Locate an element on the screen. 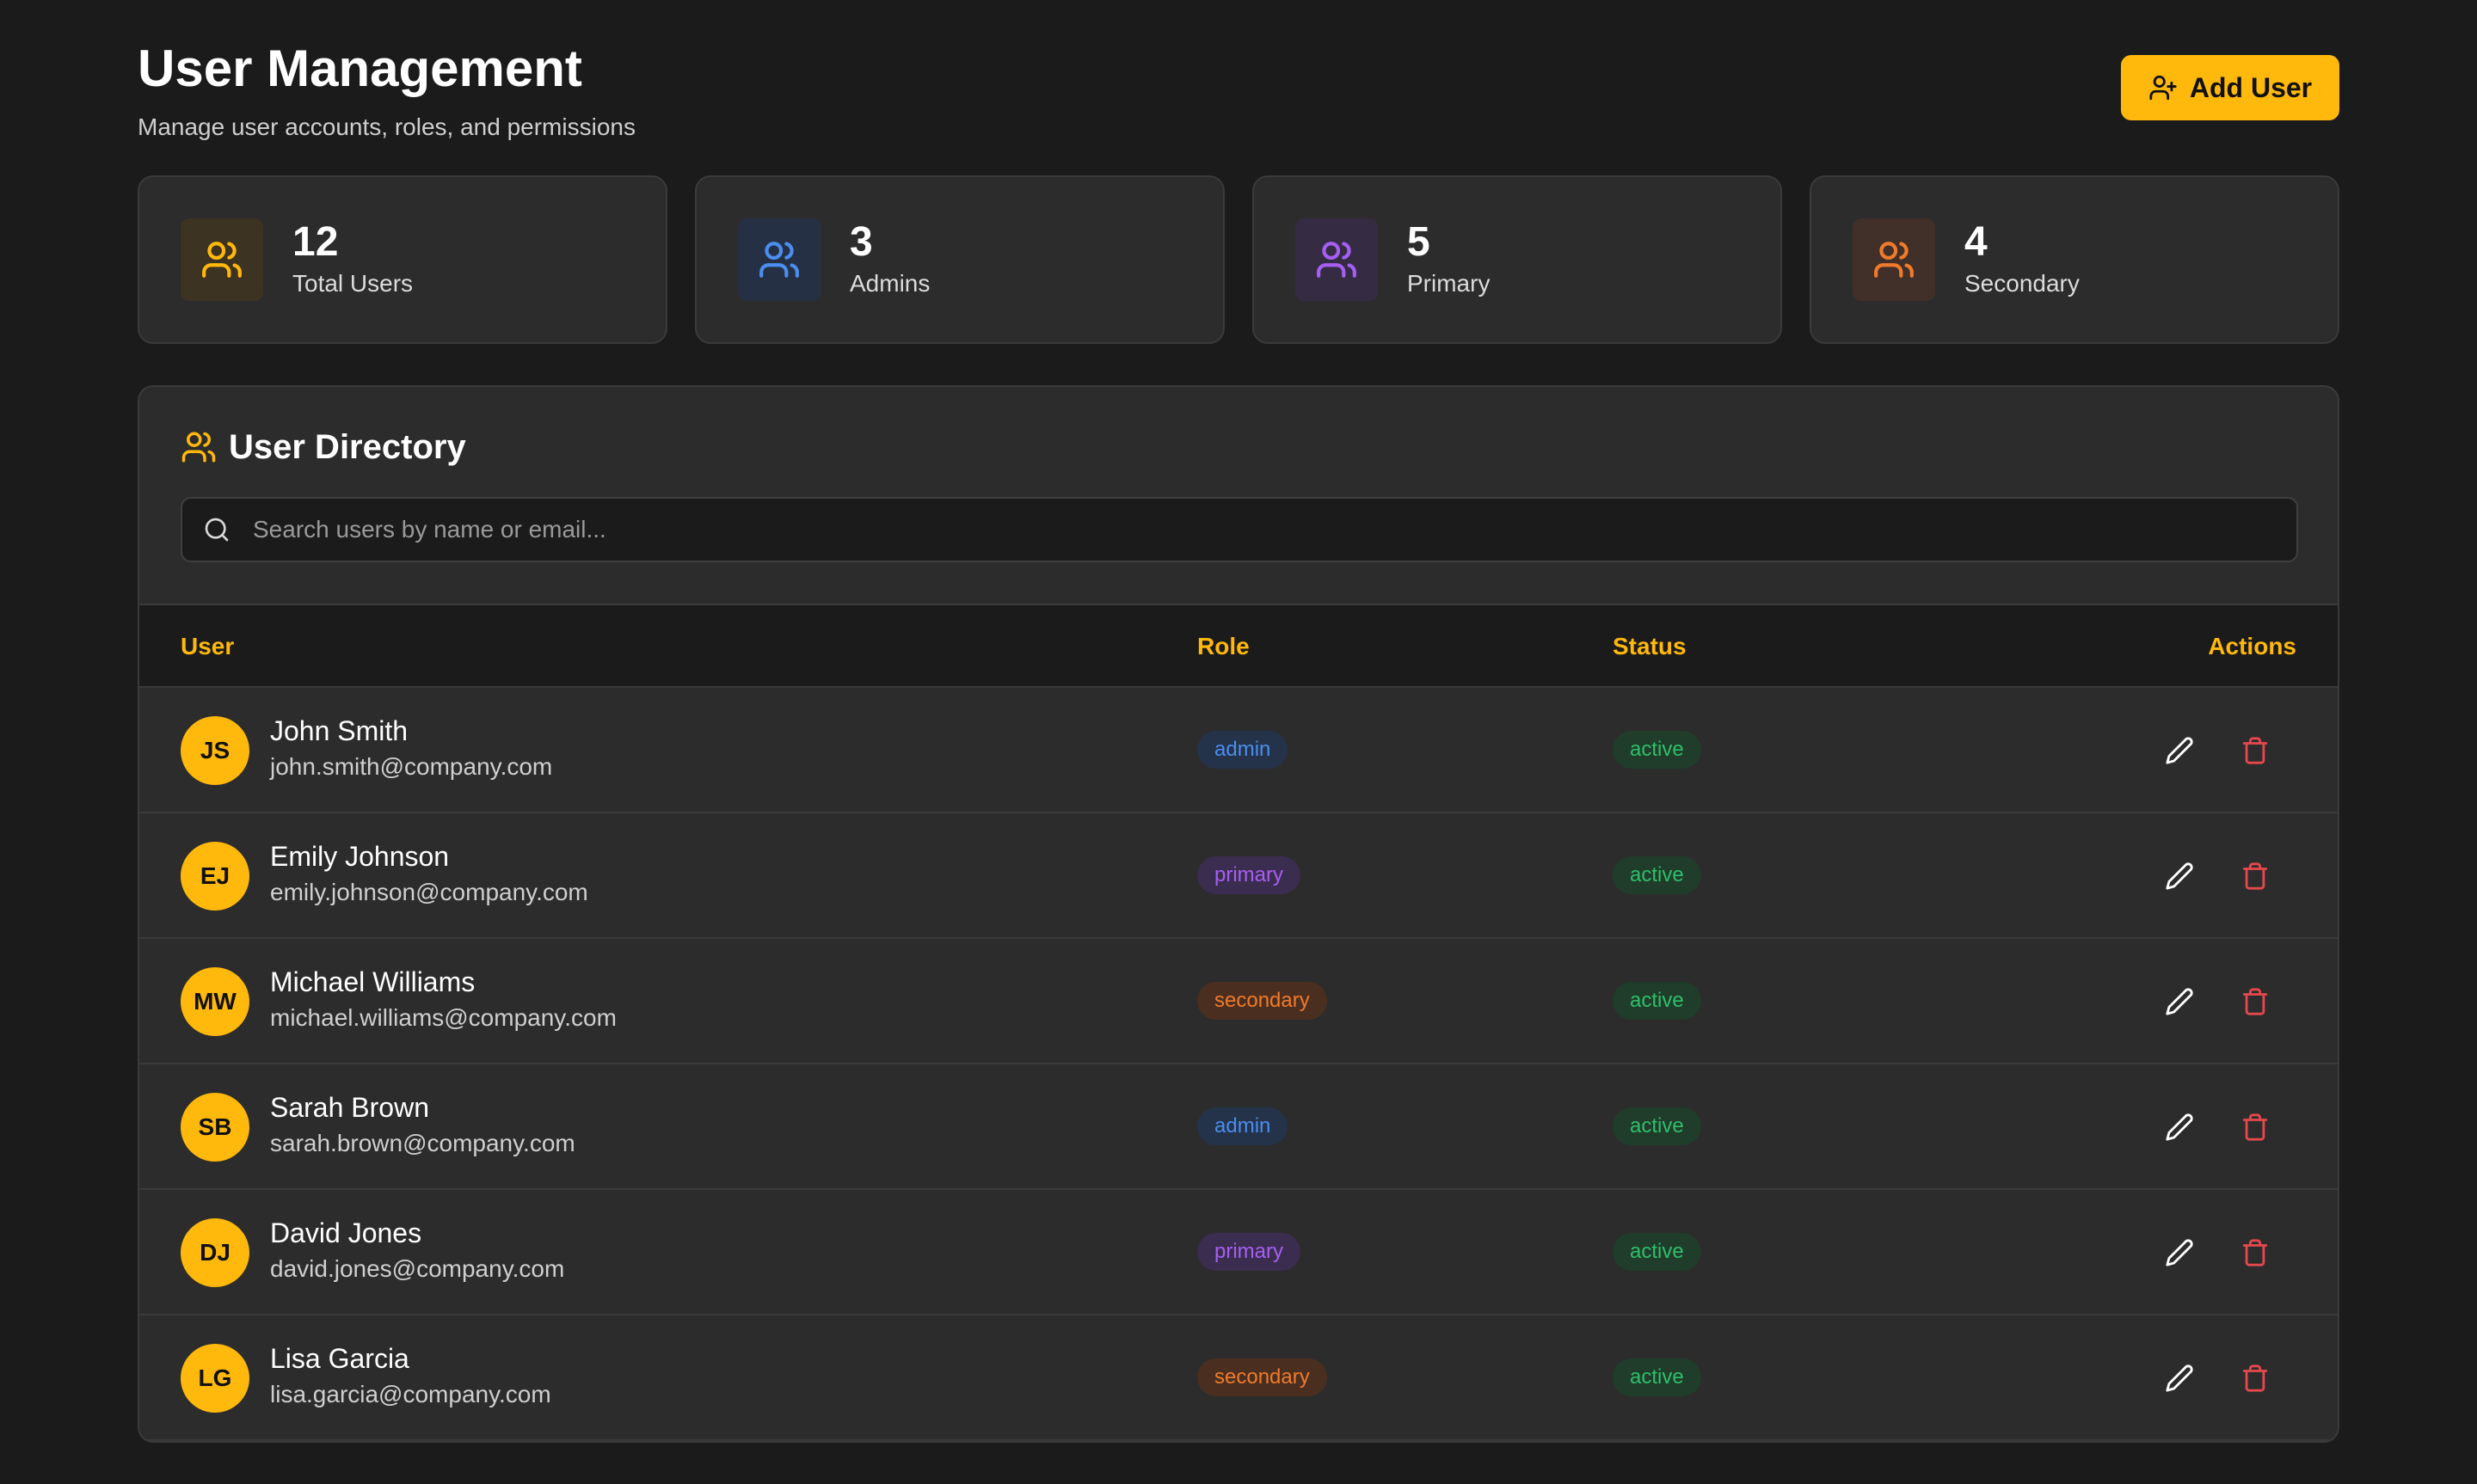  stat-text: 3 Admins is located at coordinates (890, 259).